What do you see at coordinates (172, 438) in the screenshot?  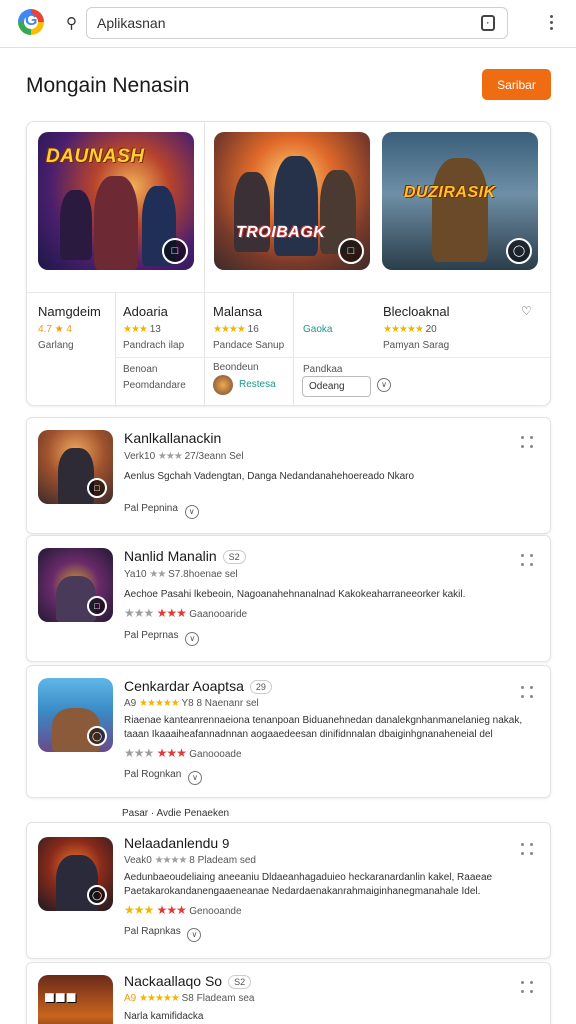 I see `app-name: Kanlkallanackin` at bounding box center [172, 438].